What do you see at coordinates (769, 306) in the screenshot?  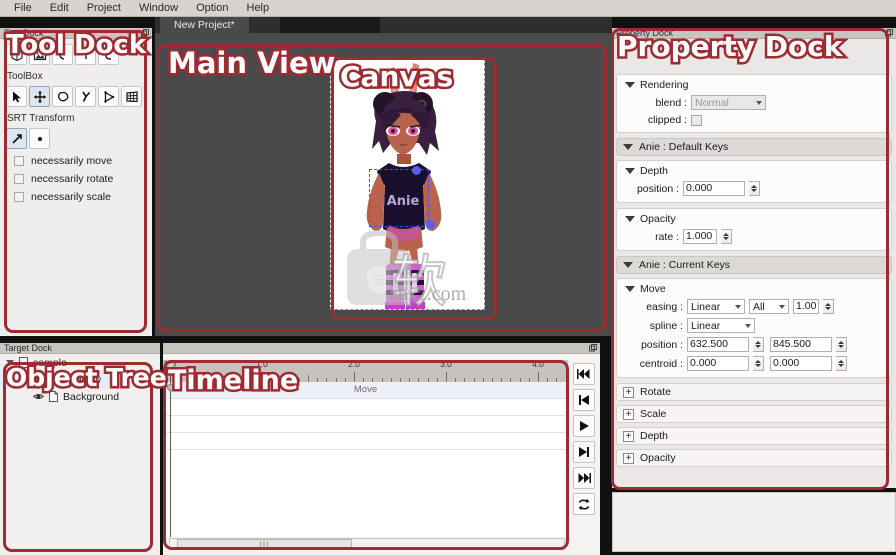 I see `easing-range-dropdown: All` at bounding box center [769, 306].